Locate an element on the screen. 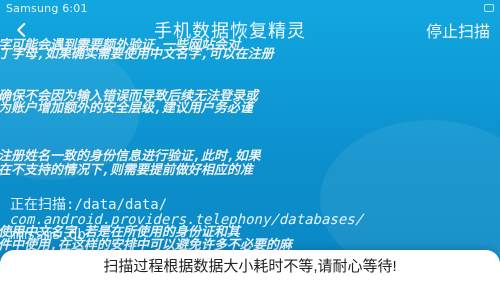  overlay-text-line: 丁字母,如果确实需要使用中文名字,可以在注册 is located at coordinates (137, 54).